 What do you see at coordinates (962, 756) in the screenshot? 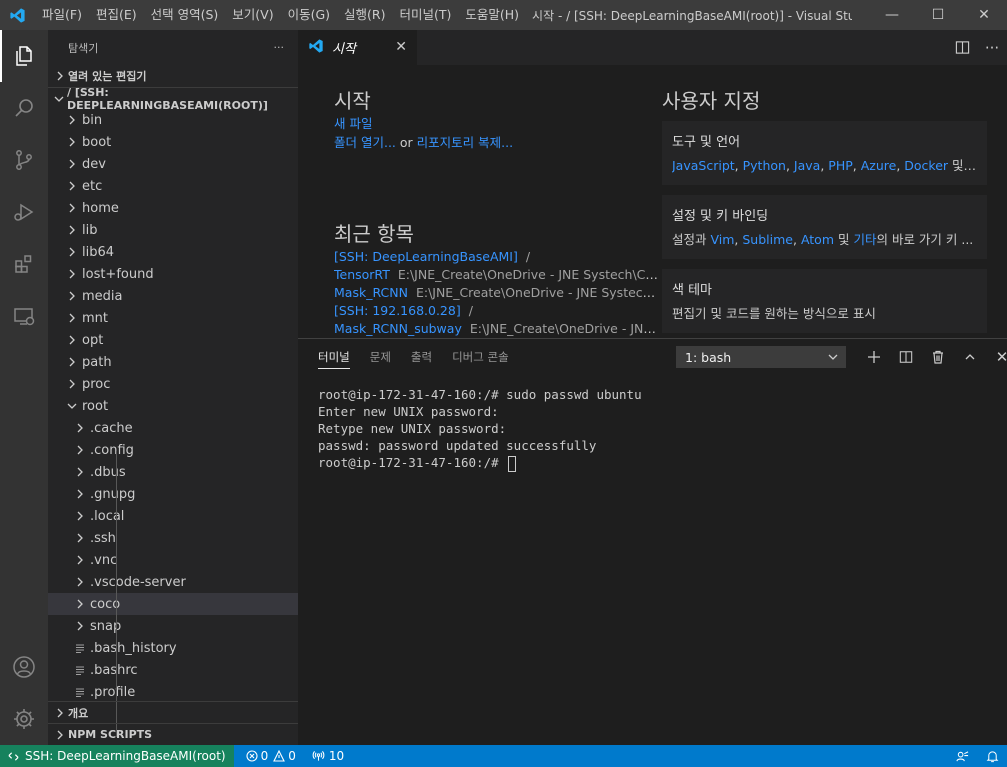
I see `feedback-icon` at bounding box center [962, 756].